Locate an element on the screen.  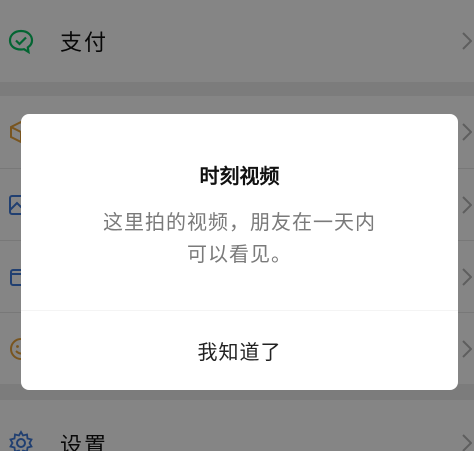
dialog-message-line-2: 可以看见。 is located at coordinates (239, 254).